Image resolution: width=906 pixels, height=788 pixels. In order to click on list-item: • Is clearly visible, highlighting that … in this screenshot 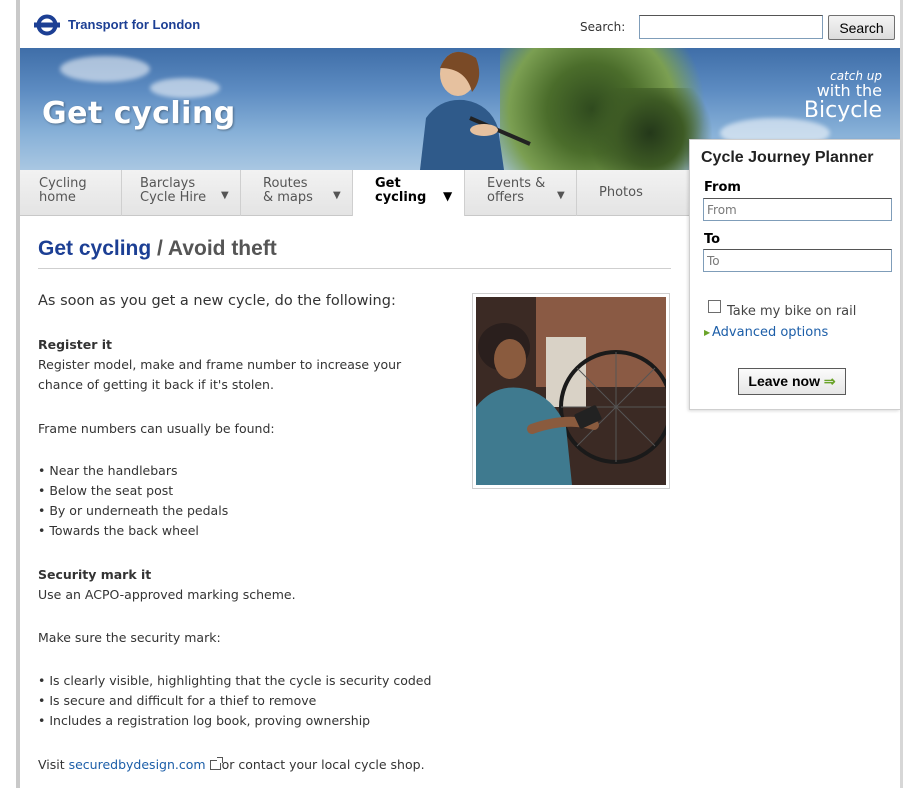, I will do `click(235, 680)`.